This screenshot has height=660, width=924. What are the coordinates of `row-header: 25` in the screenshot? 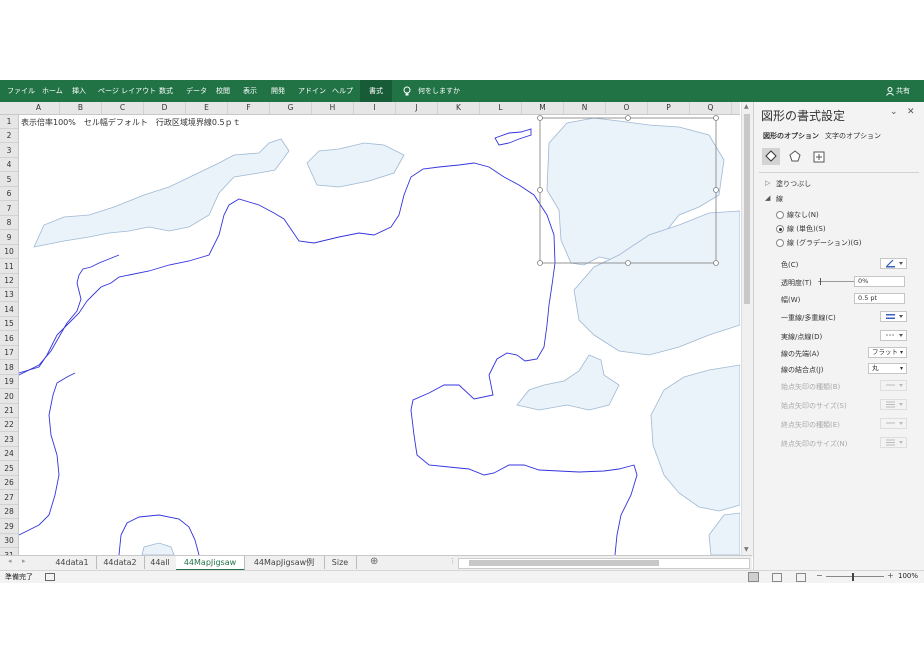 It's located at (9, 469).